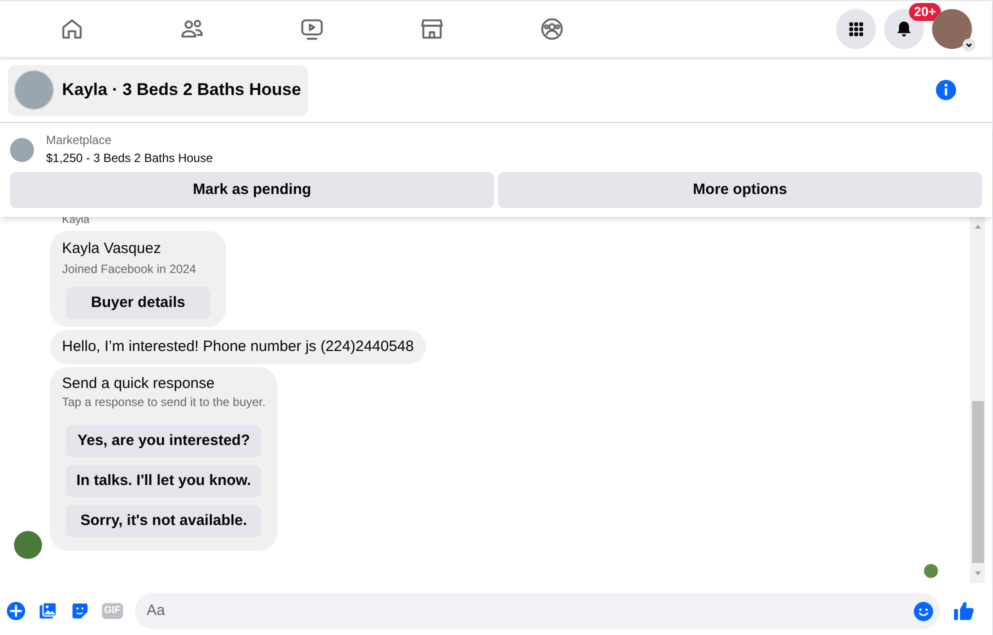  What do you see at coordinates (925, 12) in the screenshot?
I see `notification-badge: 20+` at bounding box center [925, 12].